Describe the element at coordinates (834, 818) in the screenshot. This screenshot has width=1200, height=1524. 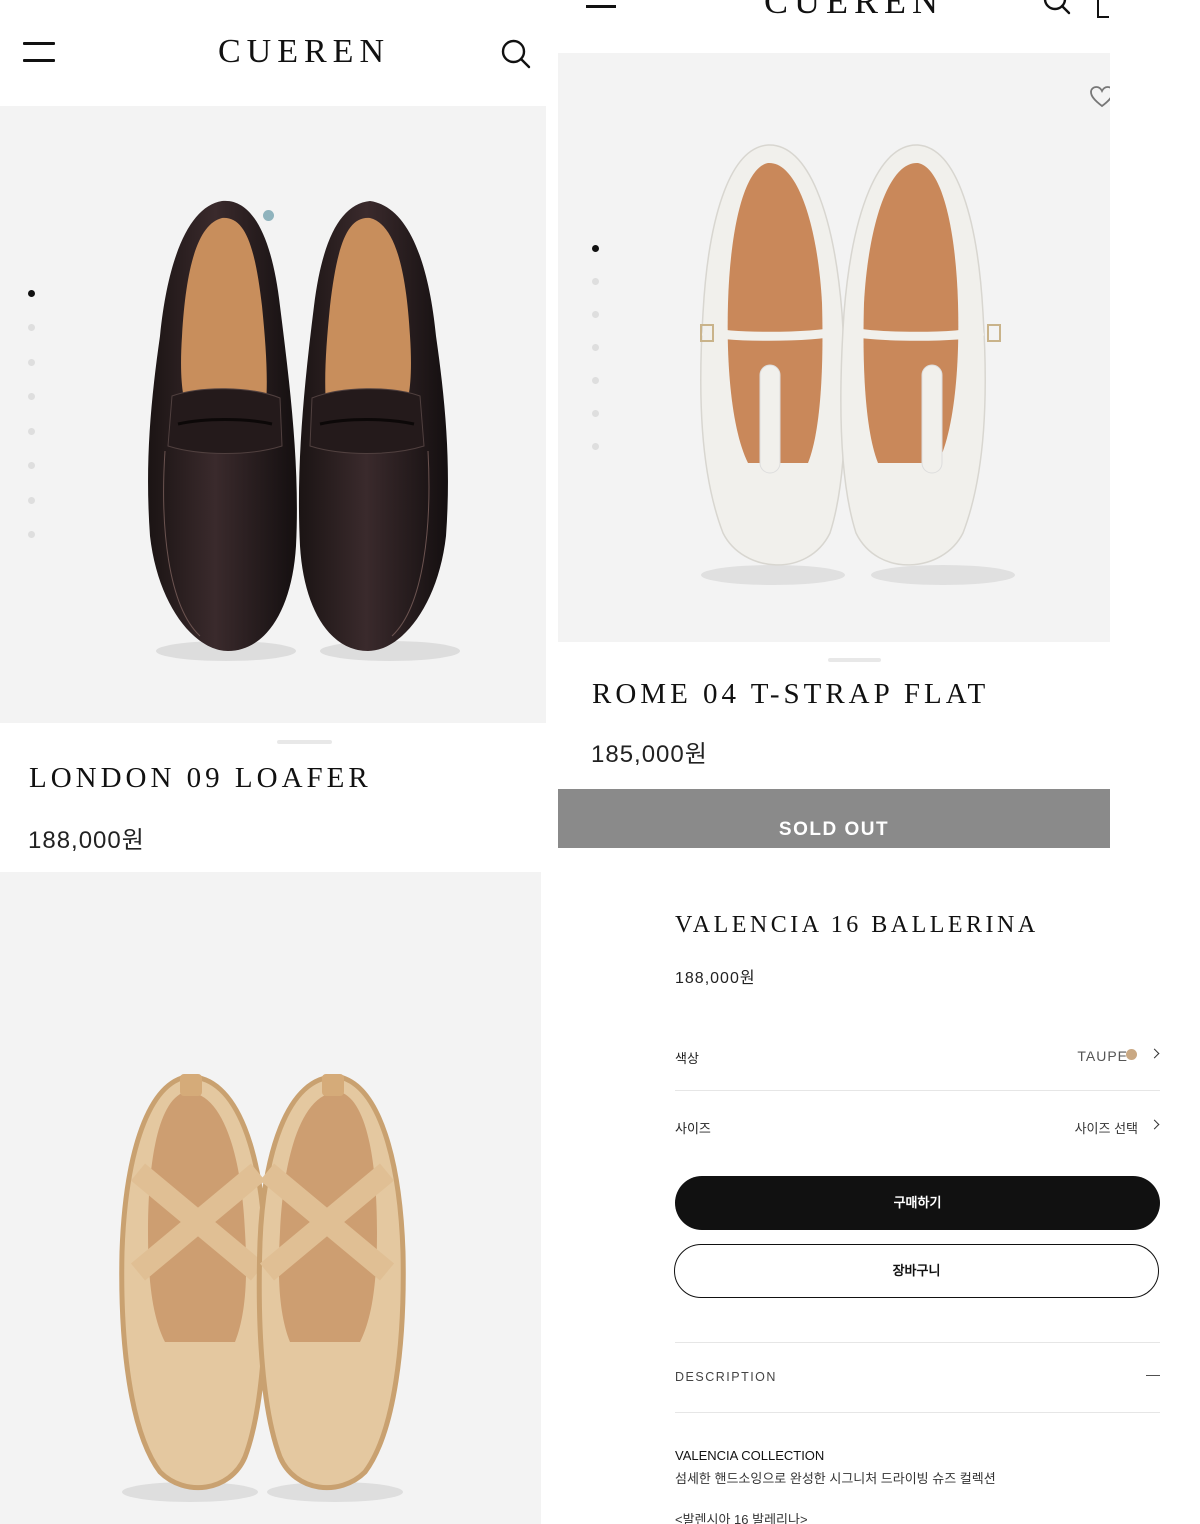
I see `sold-out-button: SOLD OUT` at that location.